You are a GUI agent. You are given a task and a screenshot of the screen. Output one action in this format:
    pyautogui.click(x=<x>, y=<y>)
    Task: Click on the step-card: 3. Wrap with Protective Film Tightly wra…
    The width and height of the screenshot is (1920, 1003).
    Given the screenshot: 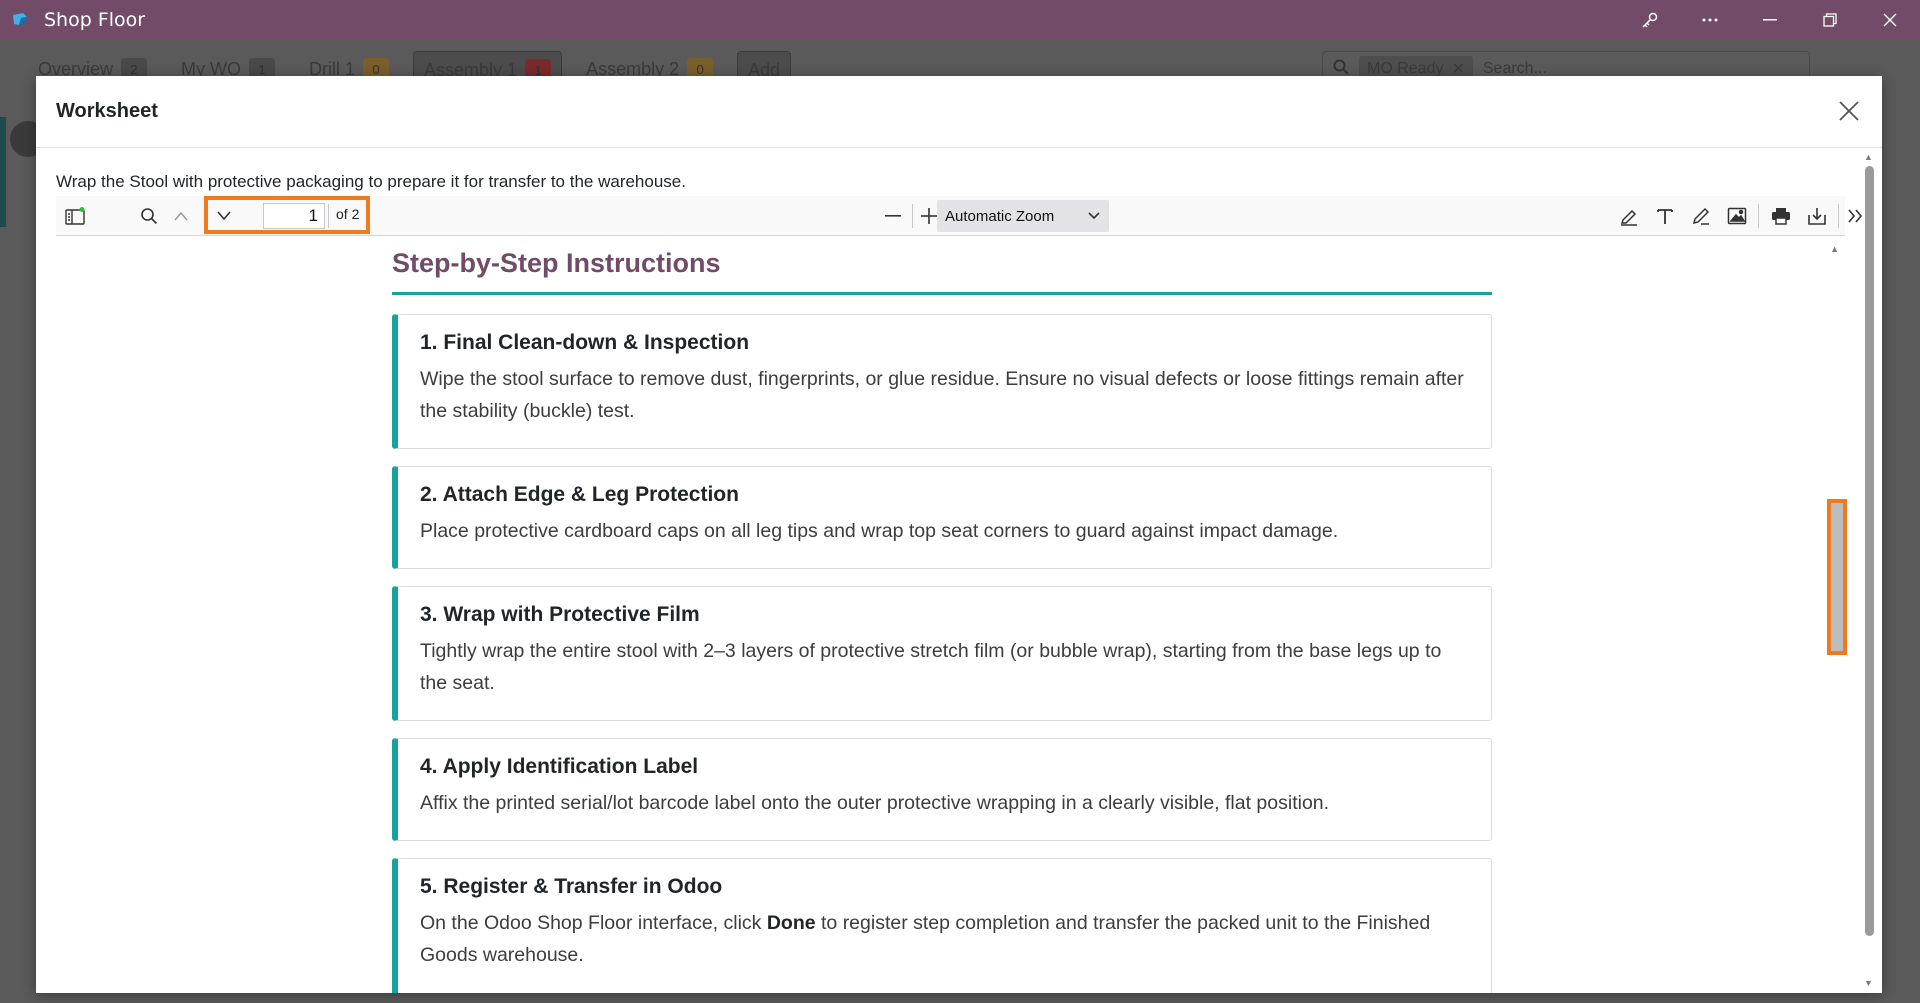 What is the action you would take?
    pyautogui.click(x=942, y=653)
    